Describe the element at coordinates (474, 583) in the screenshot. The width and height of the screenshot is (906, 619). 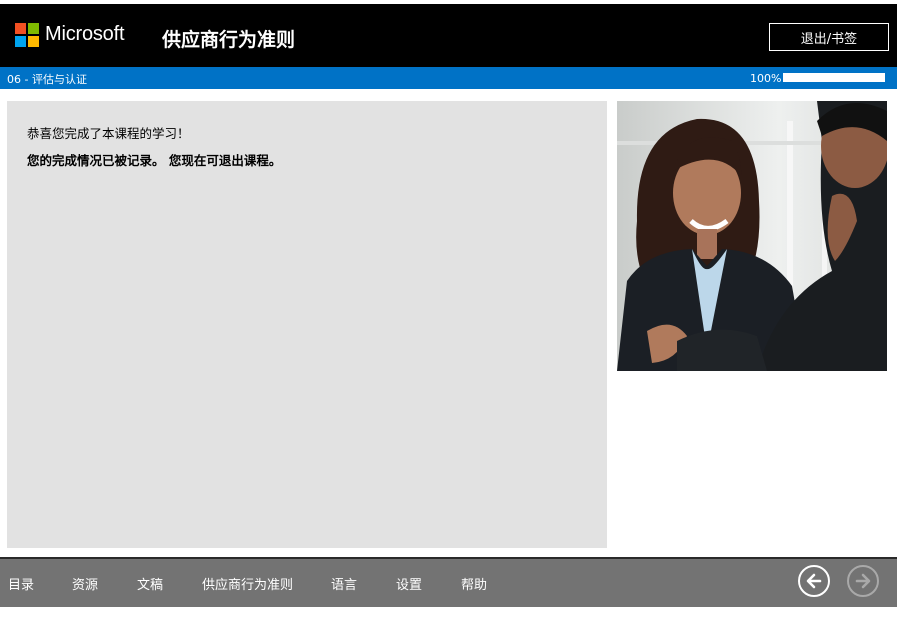
I see `nav-help: 帮助` at that location.